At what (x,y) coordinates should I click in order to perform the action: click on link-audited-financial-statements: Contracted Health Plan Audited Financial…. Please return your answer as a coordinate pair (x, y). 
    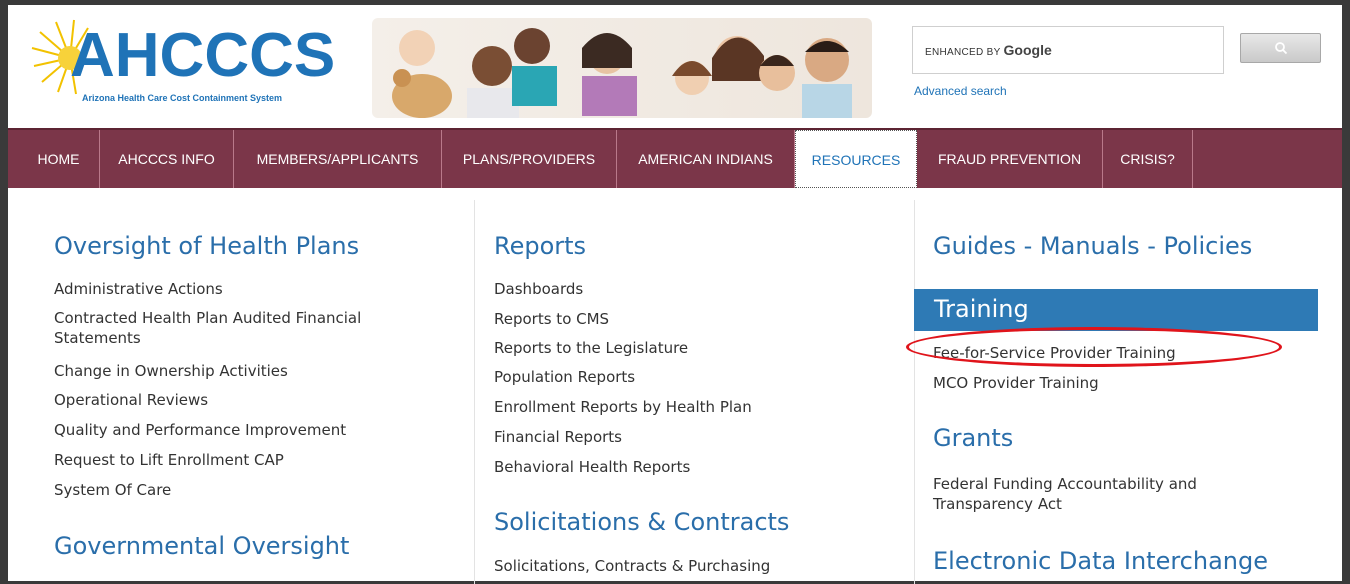
    Looking at the image, I should click on (219, 328).